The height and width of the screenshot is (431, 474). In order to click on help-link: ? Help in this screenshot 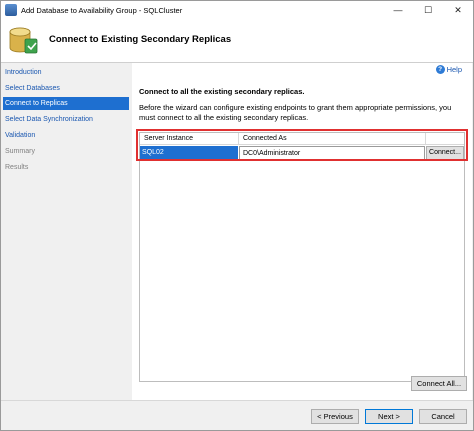, I will do `click(448, 69)`.